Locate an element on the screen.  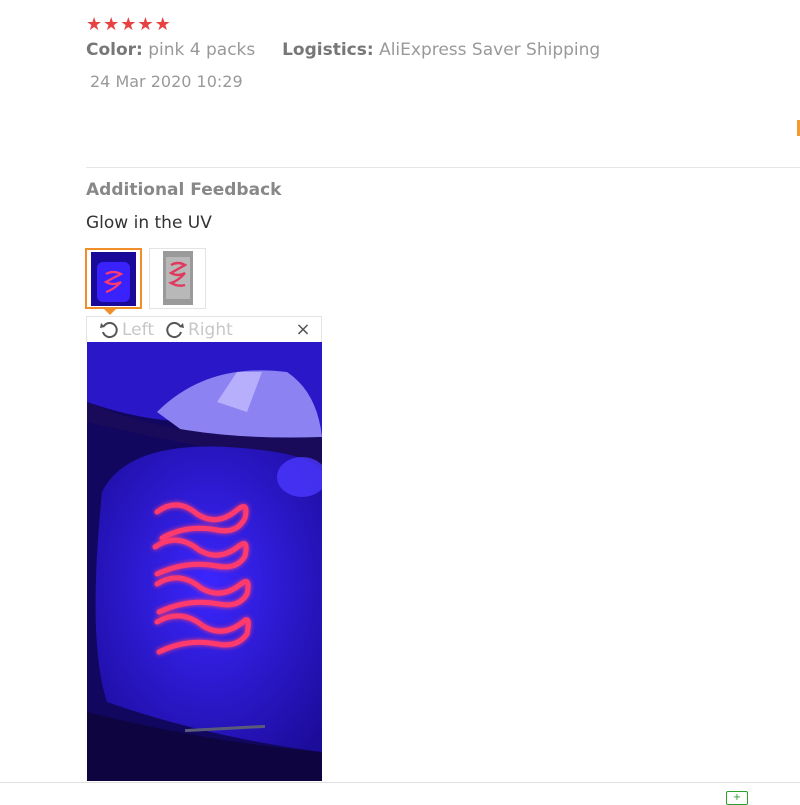
photo-viewer-toolbar: Left Right × is located at coordinates (204, 329).